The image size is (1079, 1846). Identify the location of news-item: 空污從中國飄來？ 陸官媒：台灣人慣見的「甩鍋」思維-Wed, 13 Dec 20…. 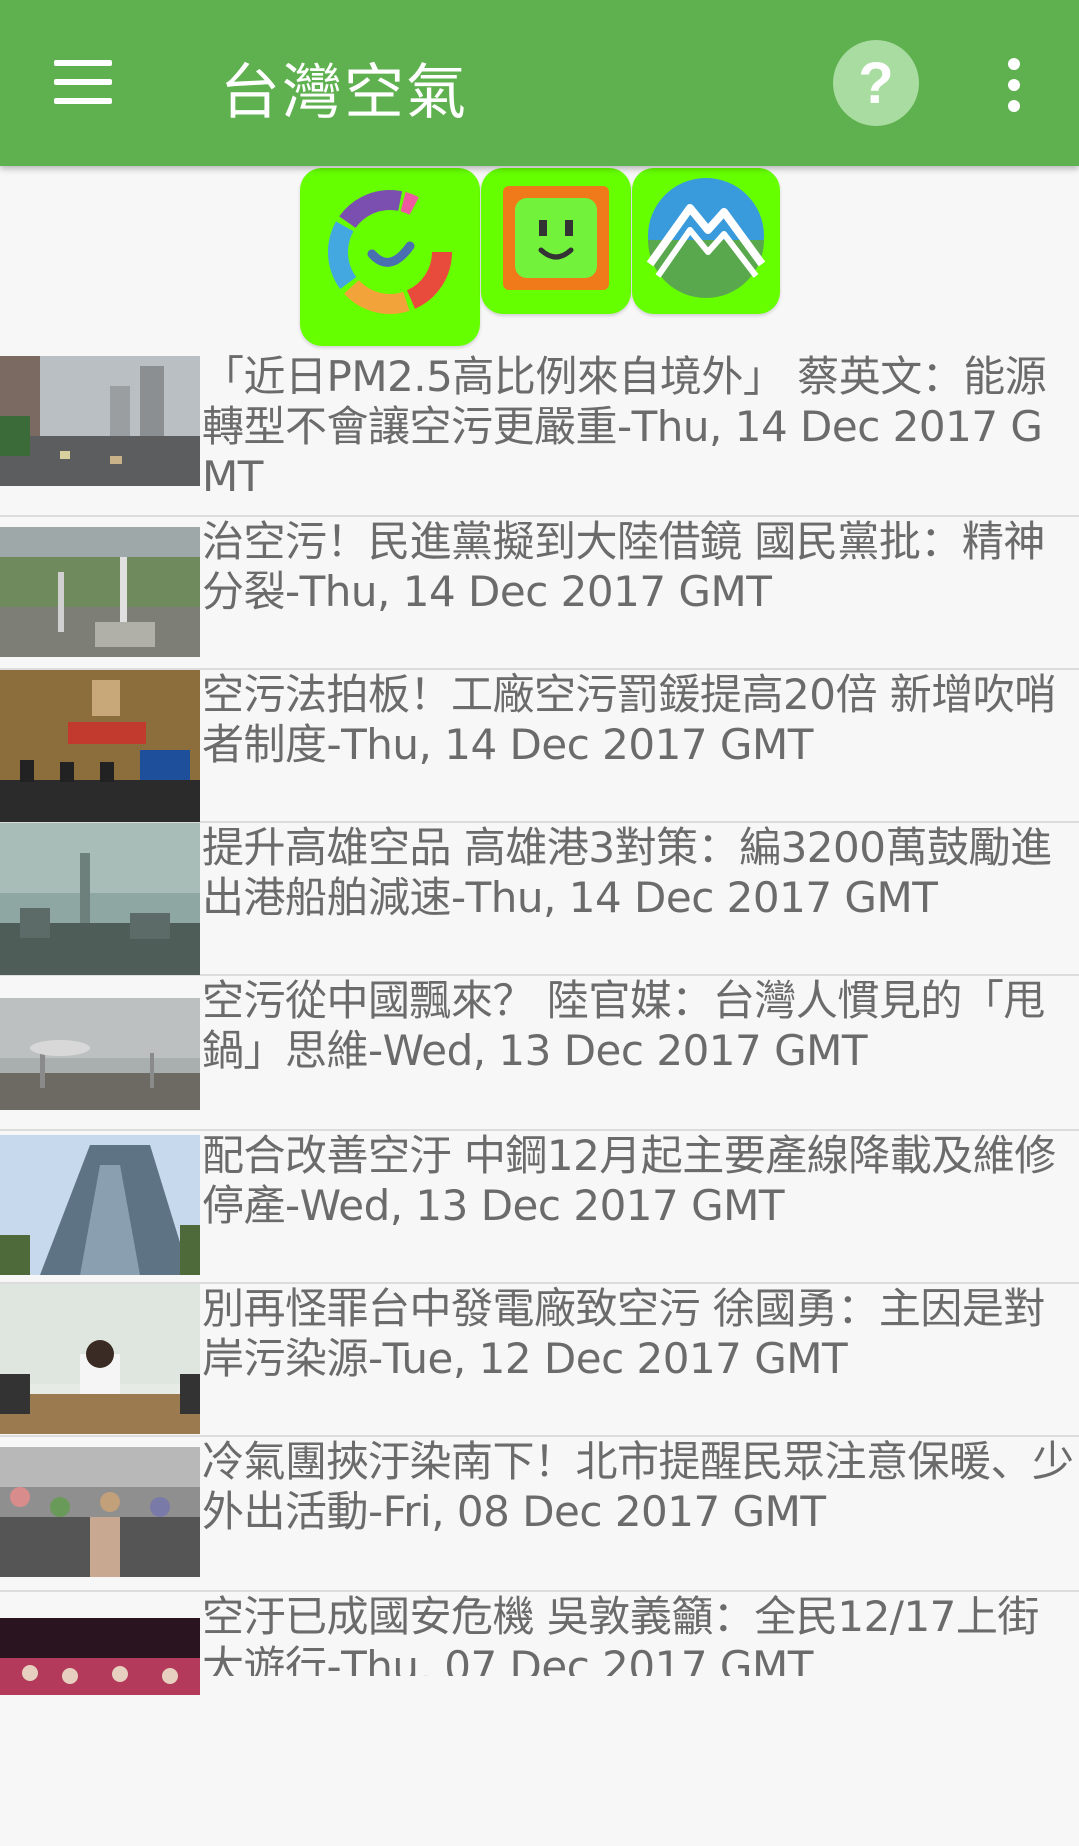
(539, 1053).